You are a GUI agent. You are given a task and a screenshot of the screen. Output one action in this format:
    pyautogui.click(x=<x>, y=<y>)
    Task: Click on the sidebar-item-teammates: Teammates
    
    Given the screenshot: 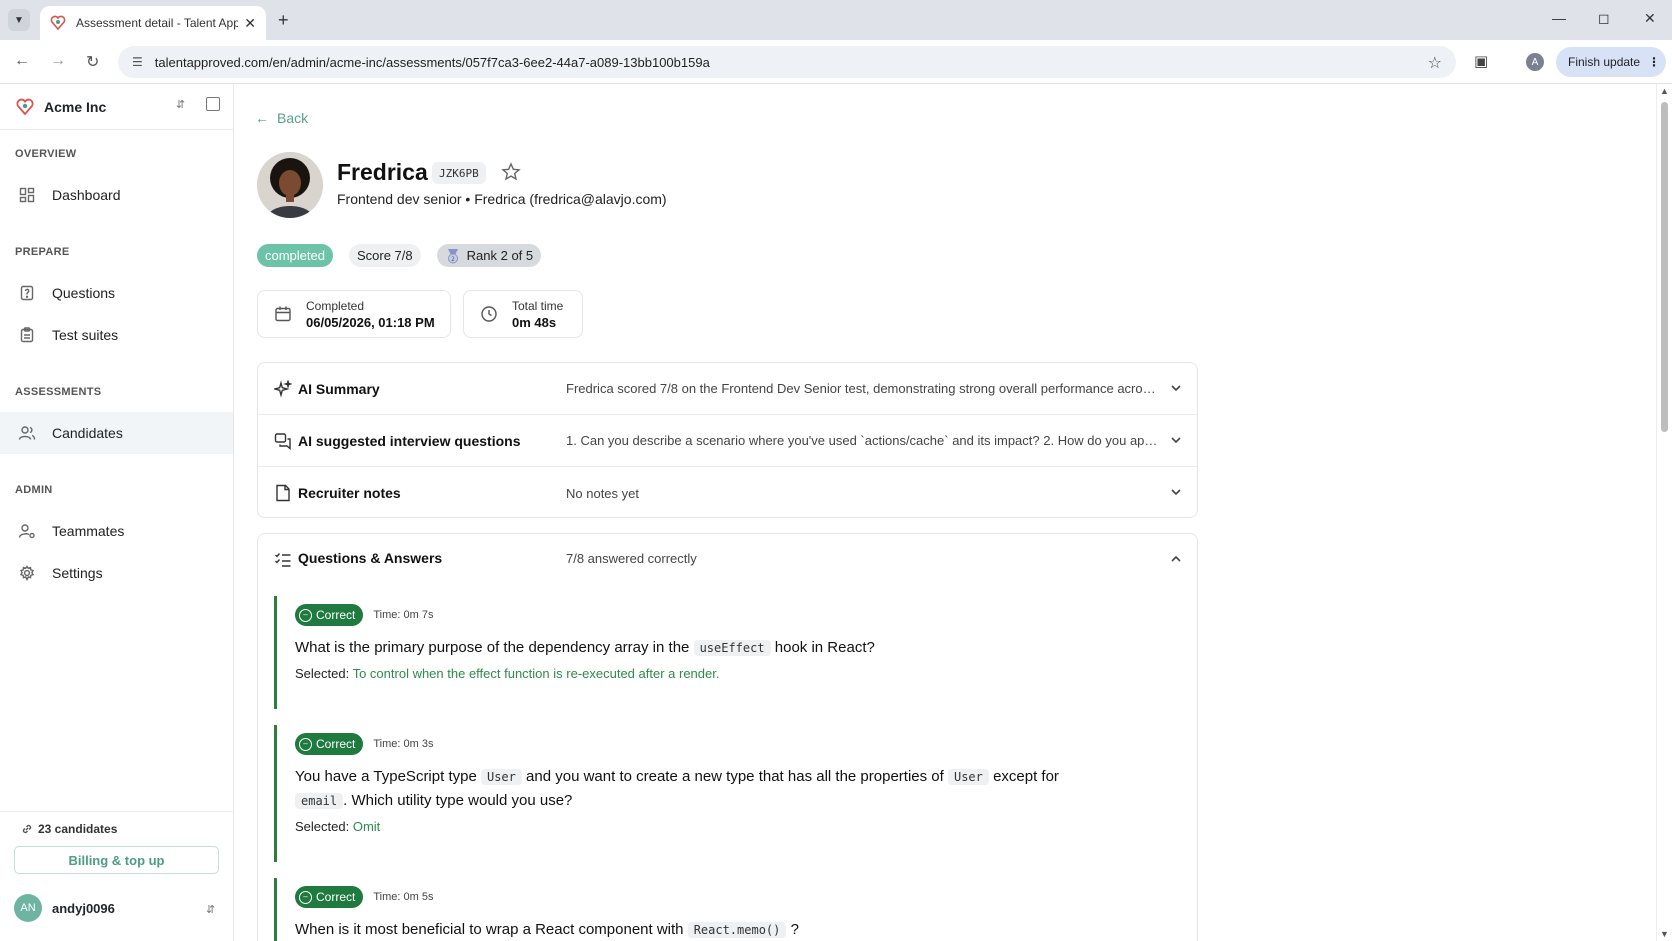 What is the action you would take?
    pyautogui.click(x=116, y=531)
    